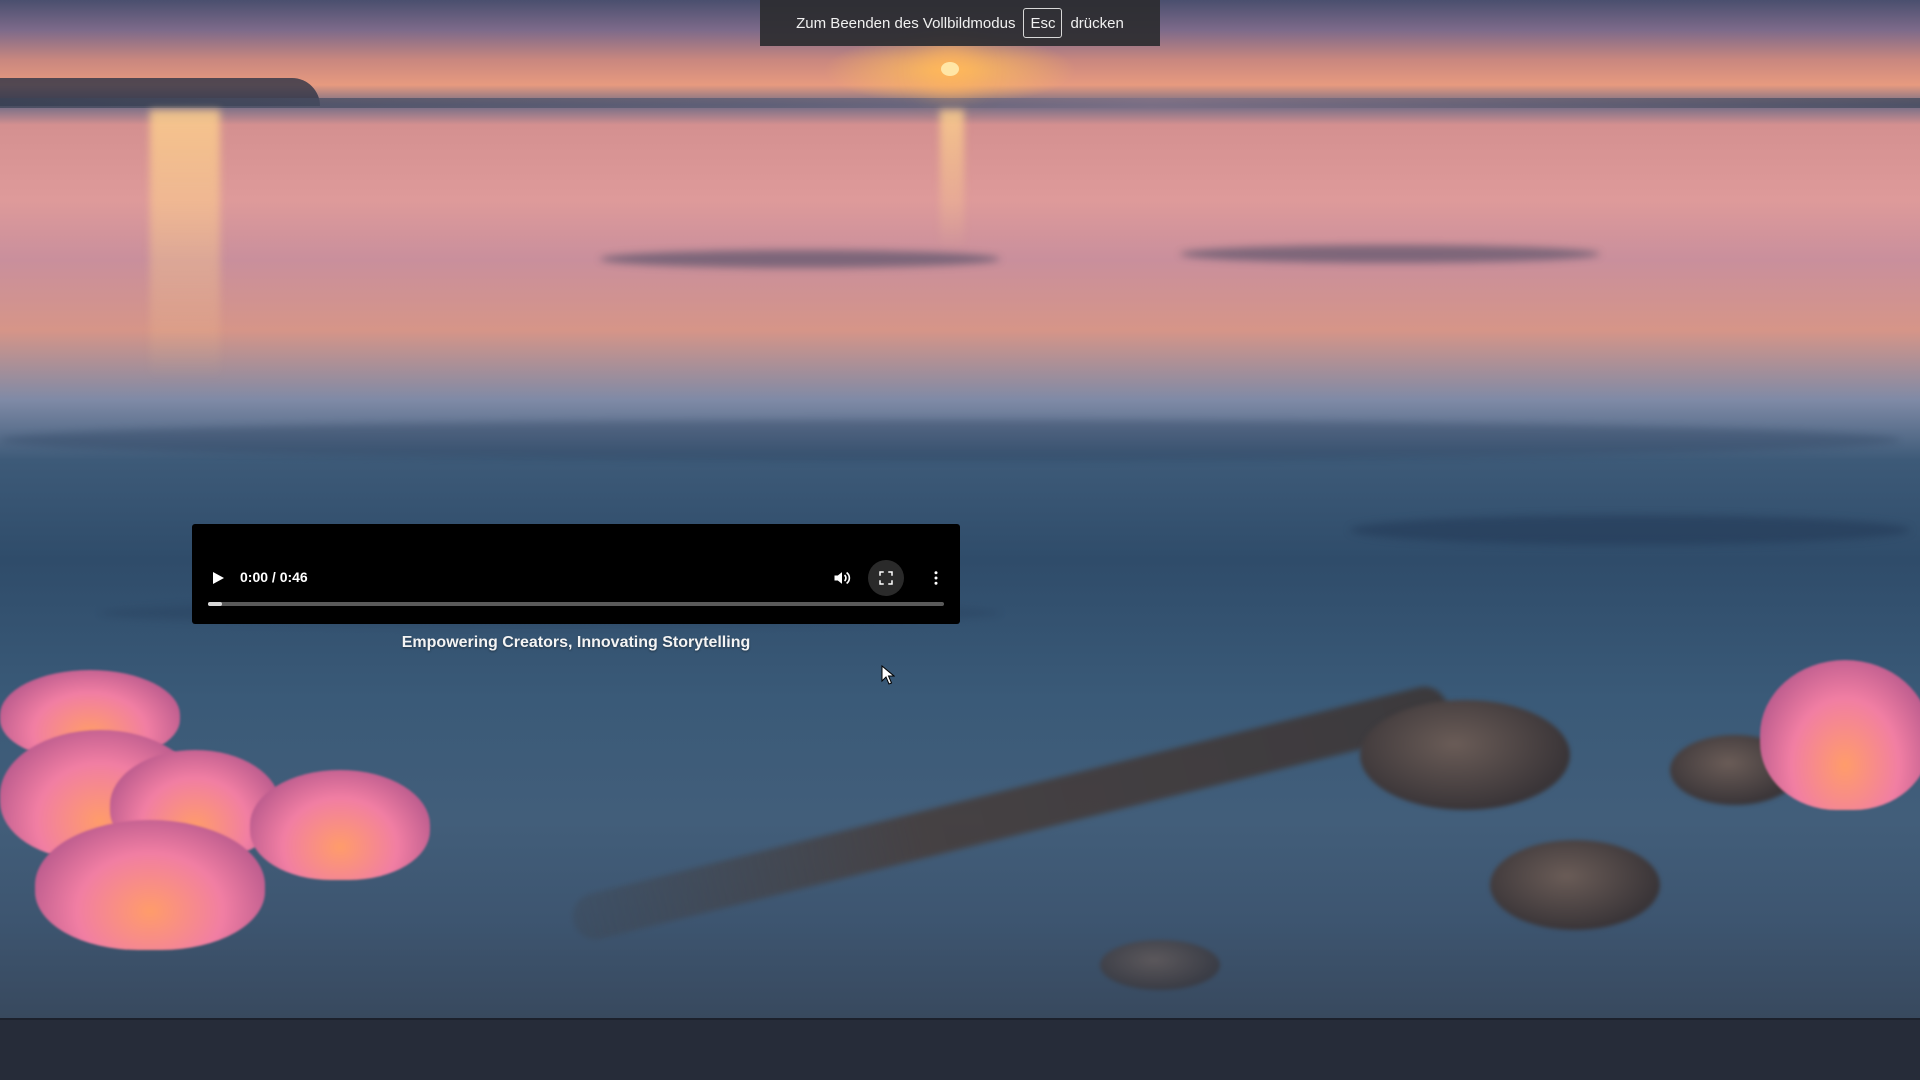  I want to click on toast-text-after: drücken, so click(1097, 23).